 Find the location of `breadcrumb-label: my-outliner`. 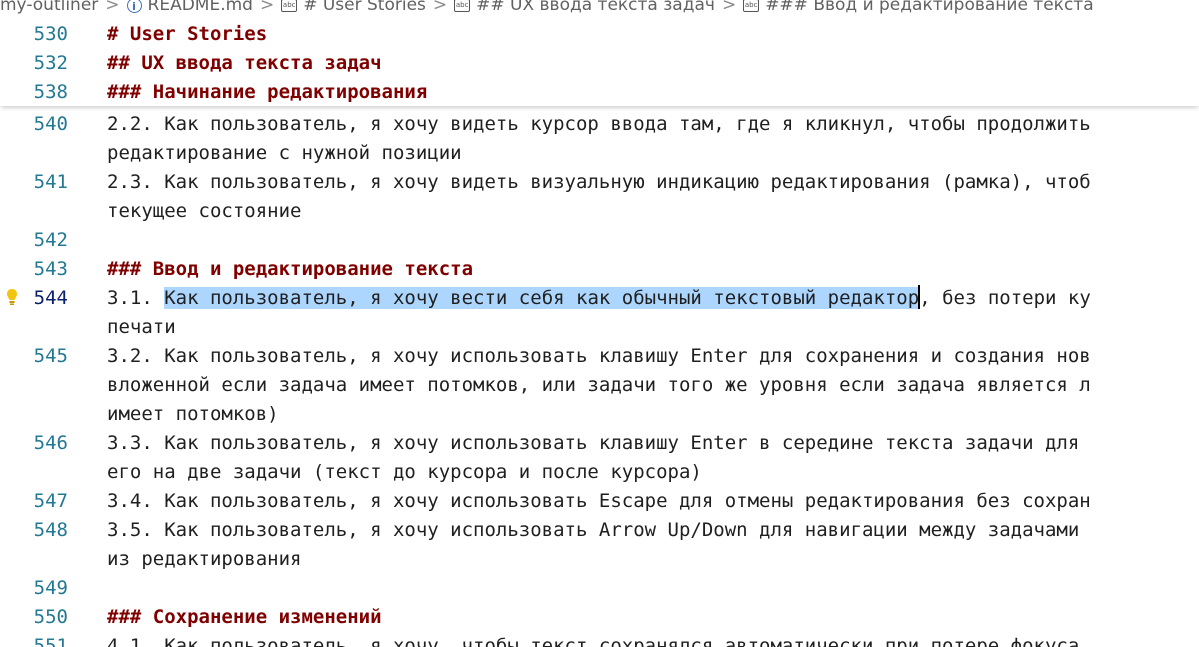

breadcrumb-label: my-outliner is located at coordinates (49, 7).